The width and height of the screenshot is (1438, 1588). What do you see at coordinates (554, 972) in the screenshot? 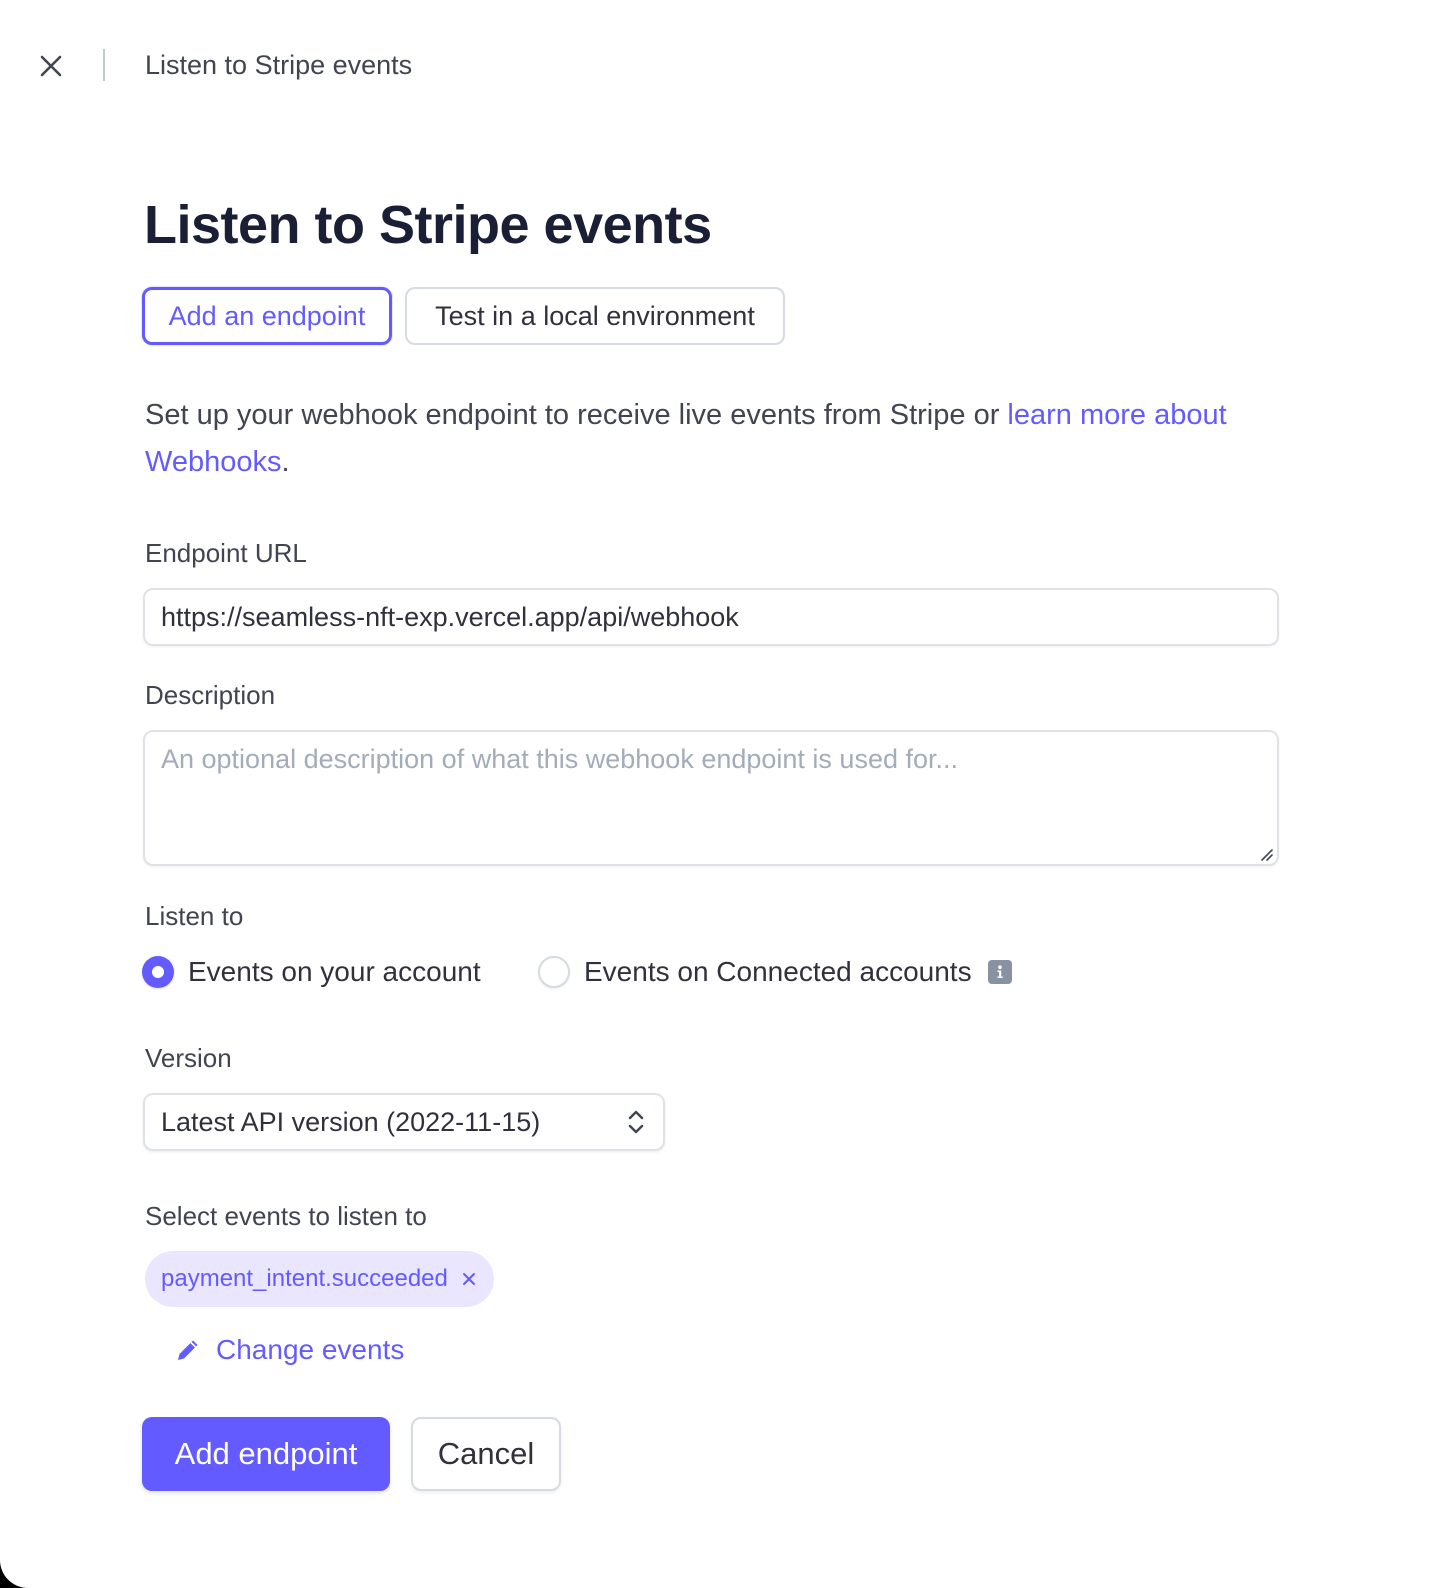
I see `radio-unchecked-icon` at bounding box center [554, 972].